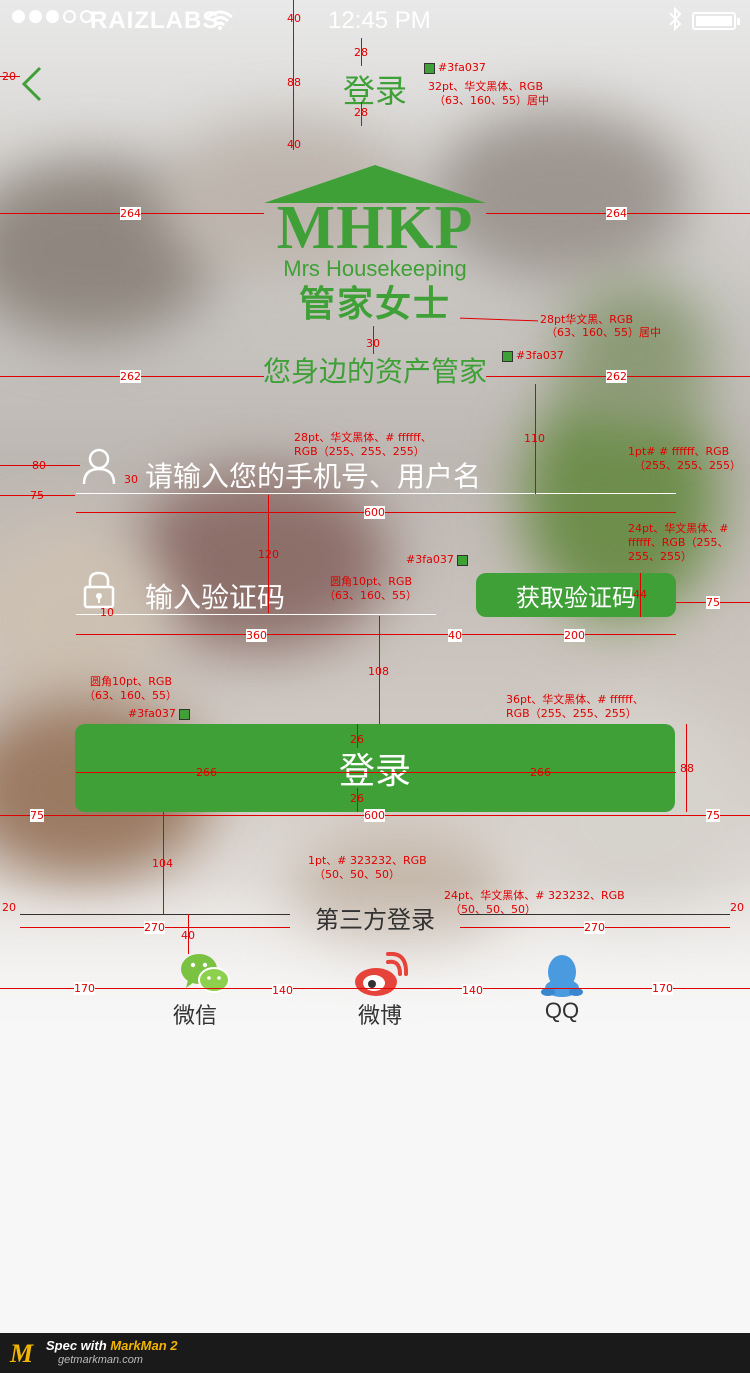  Describe the element at coordinates (675, 19) in the screenshot. I see `bluetooth-icon` at that location.